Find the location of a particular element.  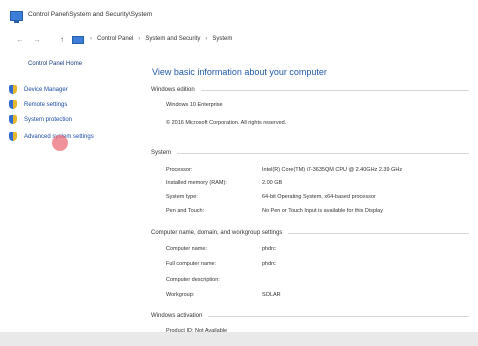

sidebar-item-device-manager: Device Manager is located at coordinates (38, 89).